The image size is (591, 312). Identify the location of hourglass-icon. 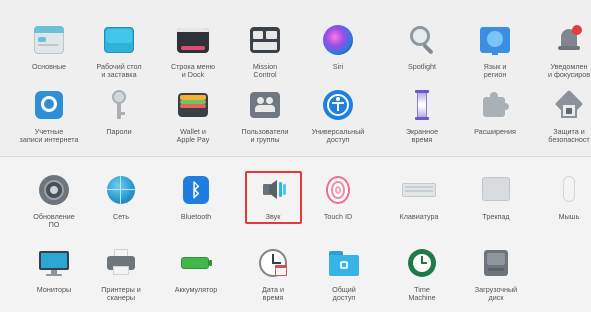
(422, 105).